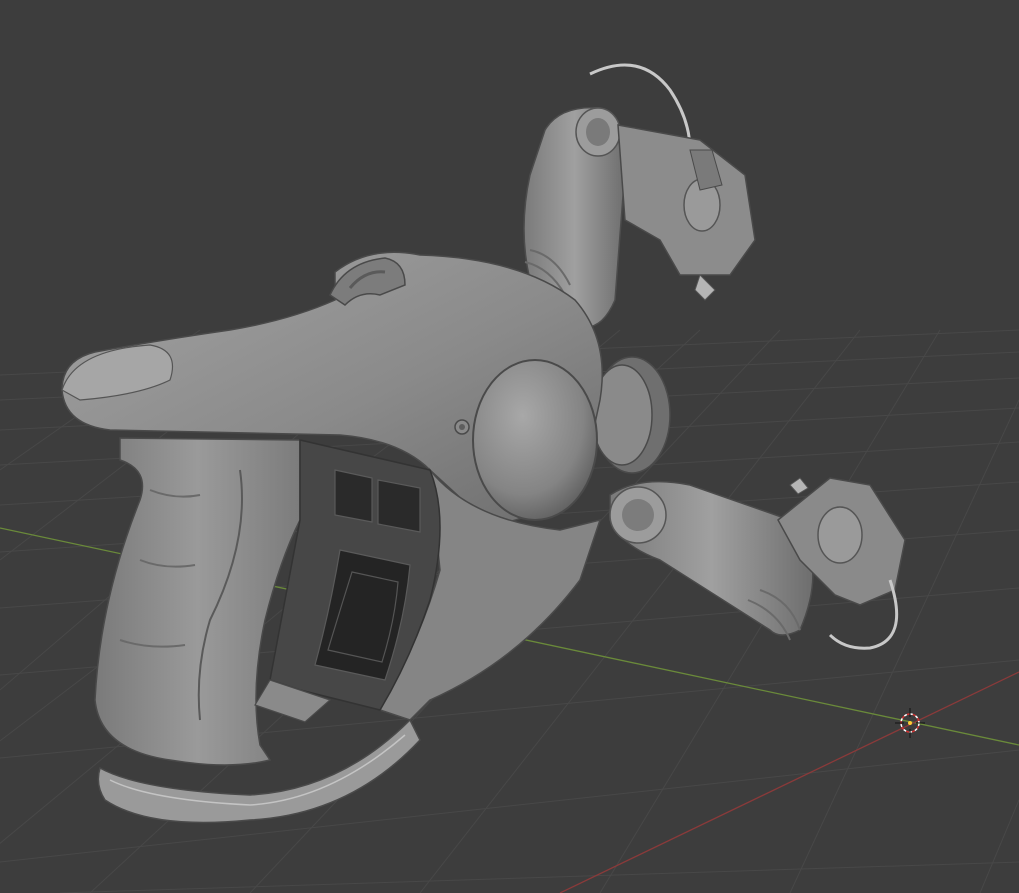 The height and width of the screenshot is (893, 1019). What do you see at coordinates (789, 782) in the screenshot?
I see `x-axis-line` at bounding box center [789, 782].